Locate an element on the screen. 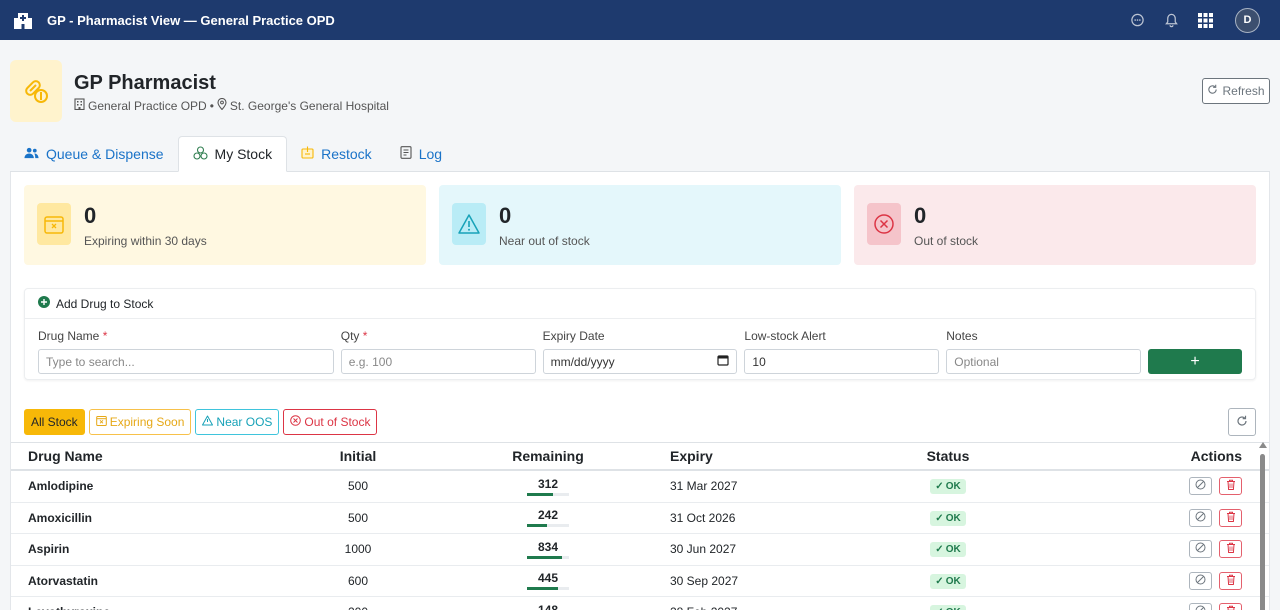 The image size is (1280, 610). calendar-x-icon is located at coordinates (54, 224).